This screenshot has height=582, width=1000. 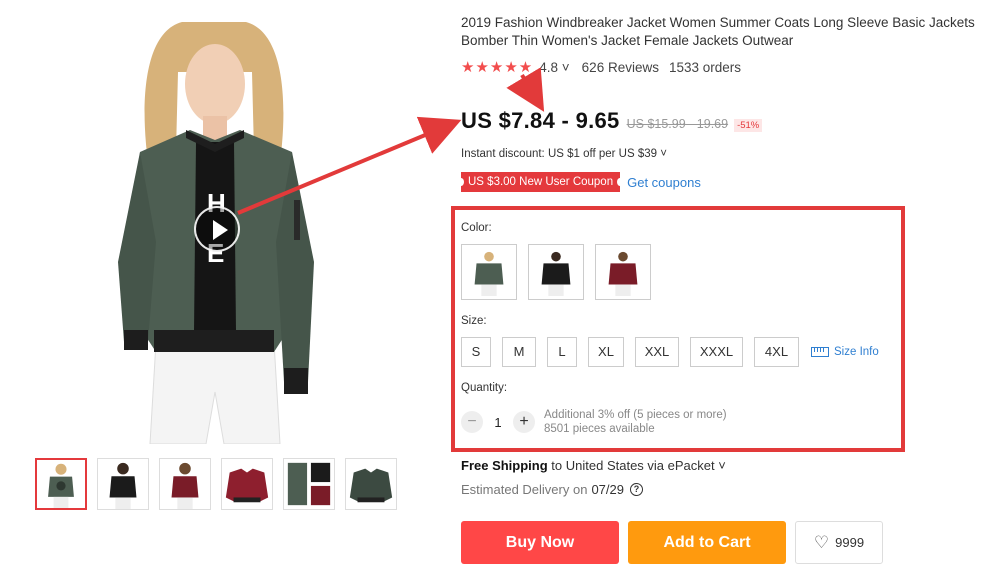 What do you see at coordinates (504, 465) in the screenshot?
I see `free-shipping-label: Free Shipping` at bounding box center [504, 465].